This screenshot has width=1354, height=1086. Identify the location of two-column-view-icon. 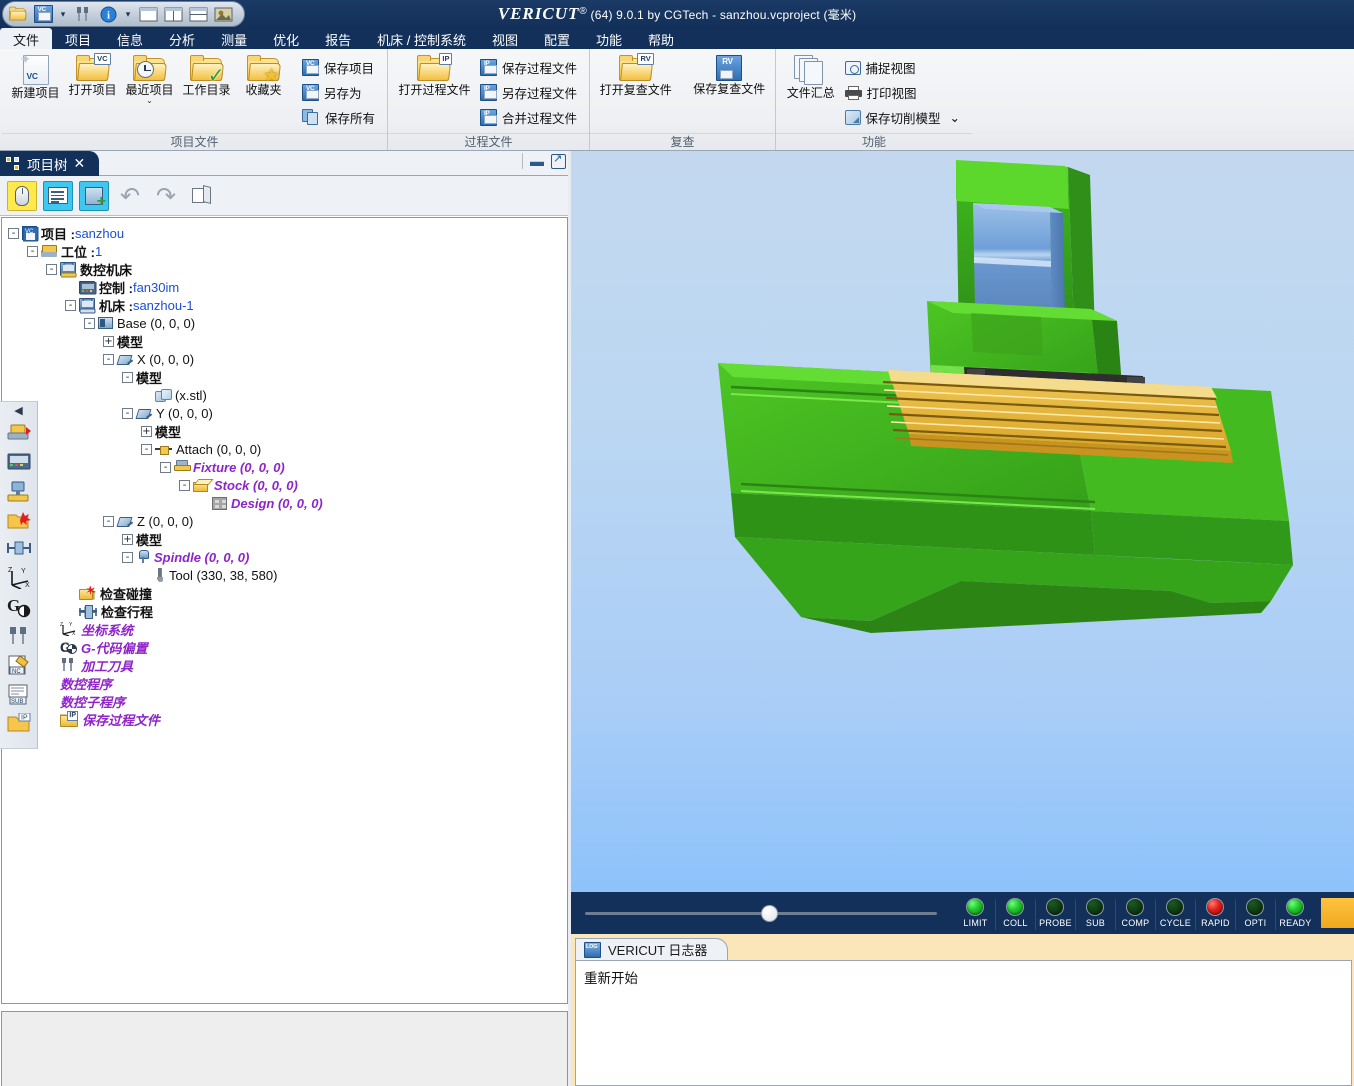
(173, 14).